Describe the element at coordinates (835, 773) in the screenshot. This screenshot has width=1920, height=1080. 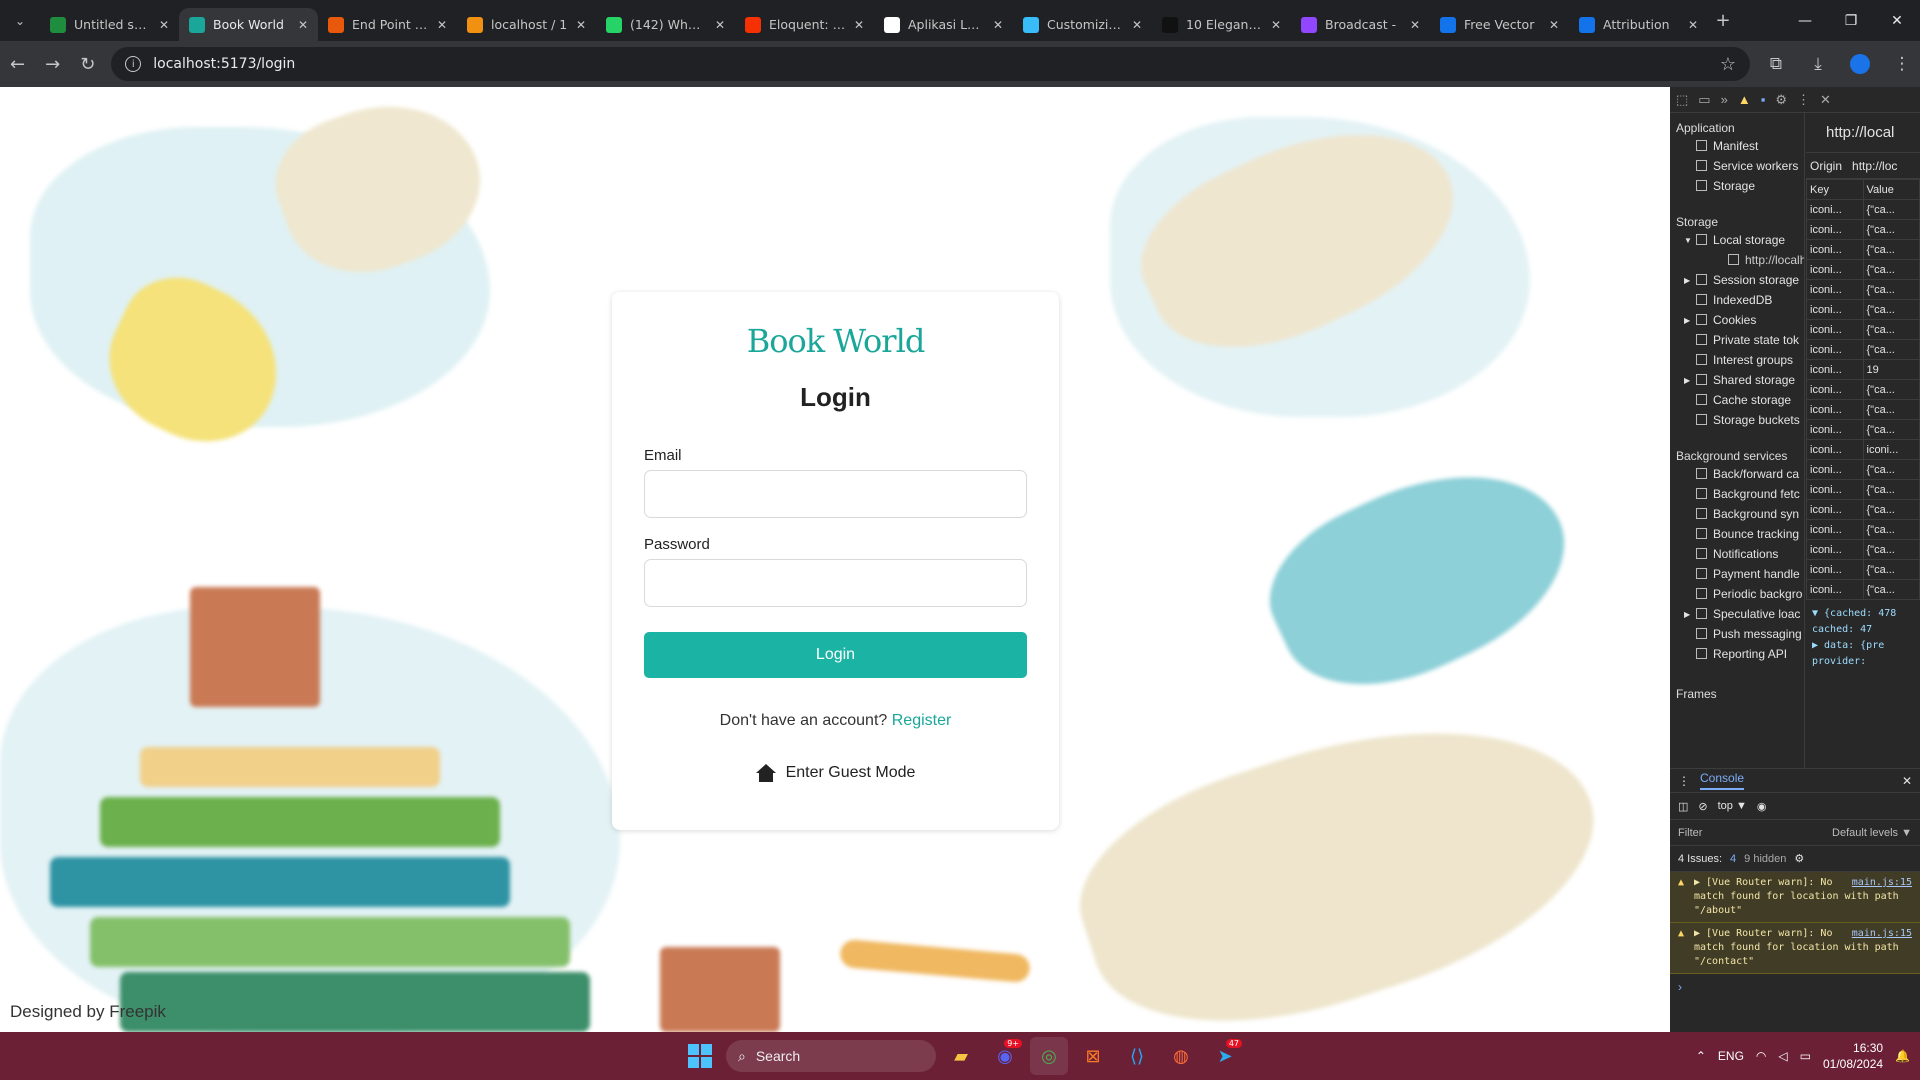
I see `guest-mode-button: Enter Guest Mode` at that location.